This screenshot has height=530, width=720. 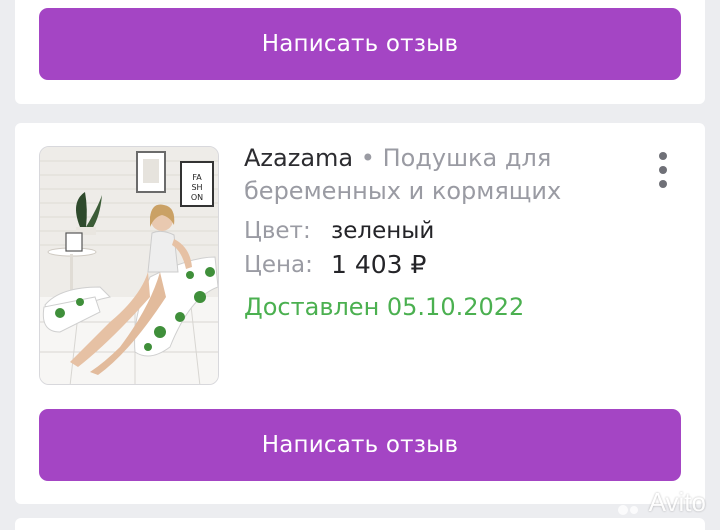 I want to click on svg-text: FA, so click(x=197, y=177).